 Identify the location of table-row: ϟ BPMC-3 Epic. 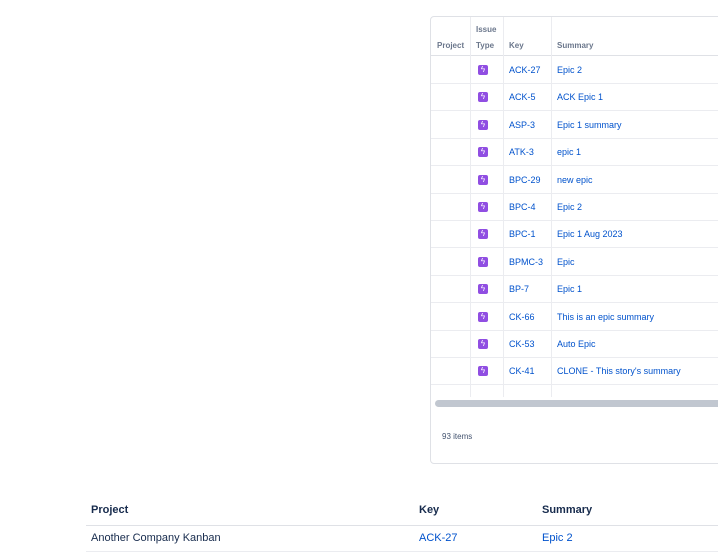
(574, 262).